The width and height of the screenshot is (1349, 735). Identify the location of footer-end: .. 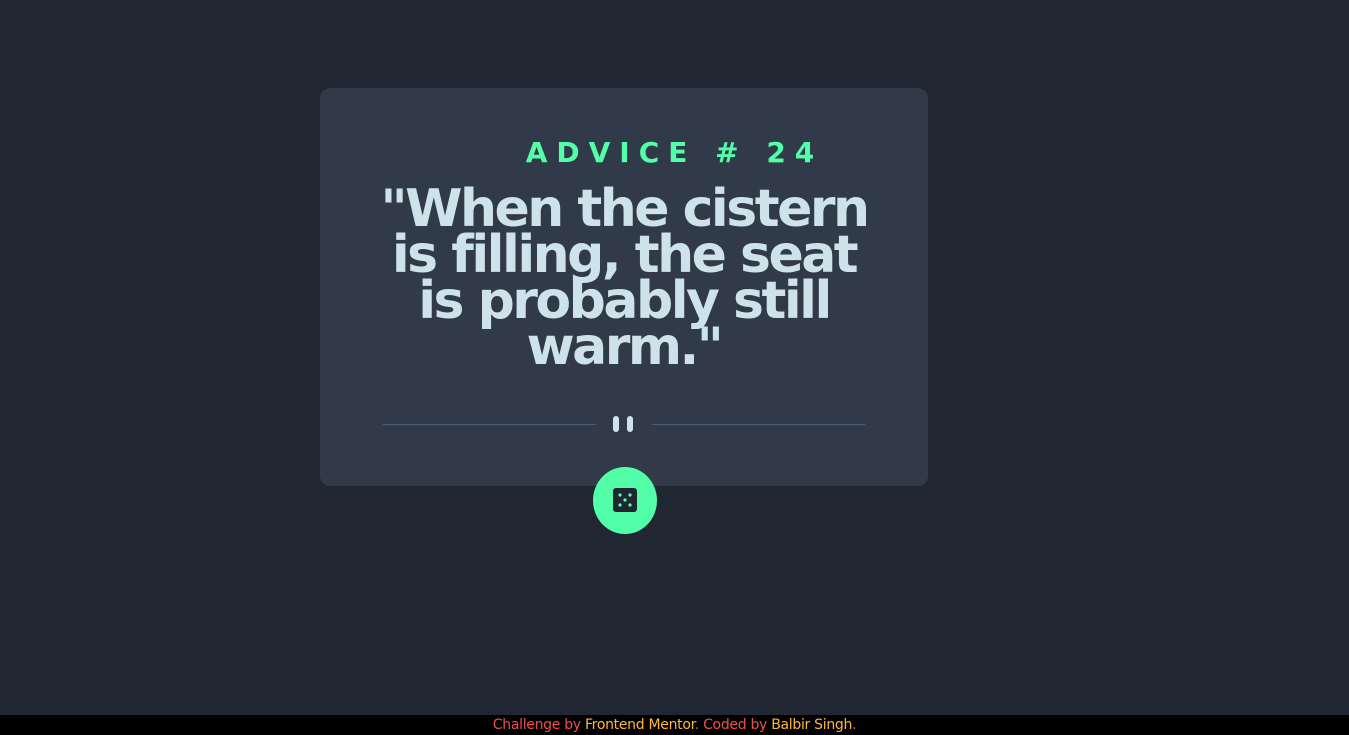
(854, 725).